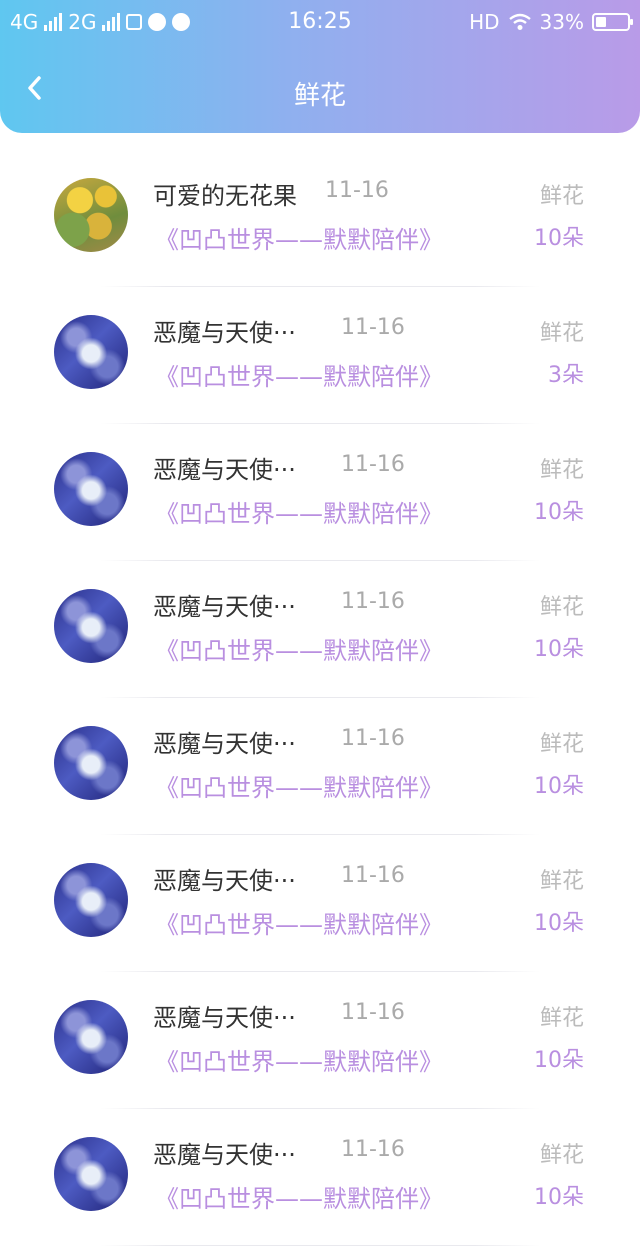 This screenshot has width=640, height=1246. I want to click on battery-icon, so click(612, 22).